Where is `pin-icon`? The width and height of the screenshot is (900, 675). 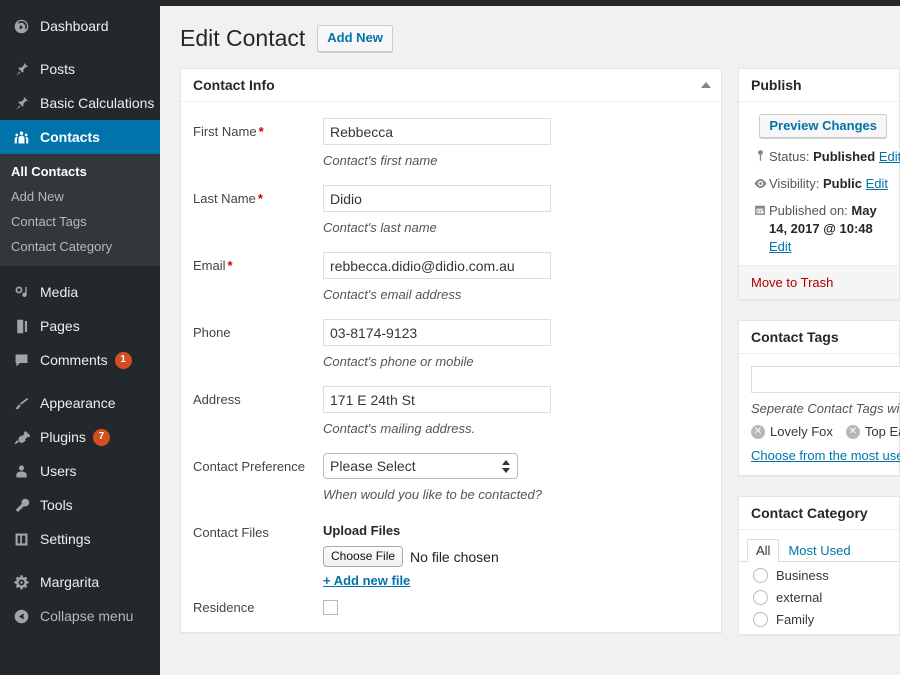
pin-icon is located at coordinates (21, 103).